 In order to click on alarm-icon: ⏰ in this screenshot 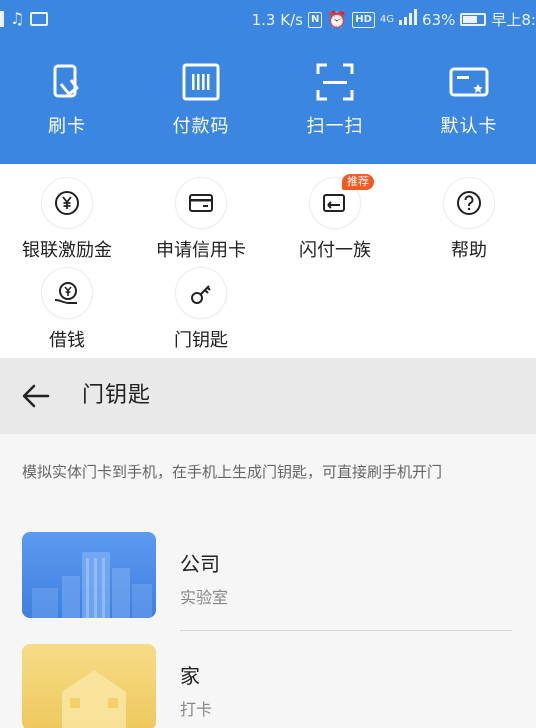, I will do `click(337, 19)`.